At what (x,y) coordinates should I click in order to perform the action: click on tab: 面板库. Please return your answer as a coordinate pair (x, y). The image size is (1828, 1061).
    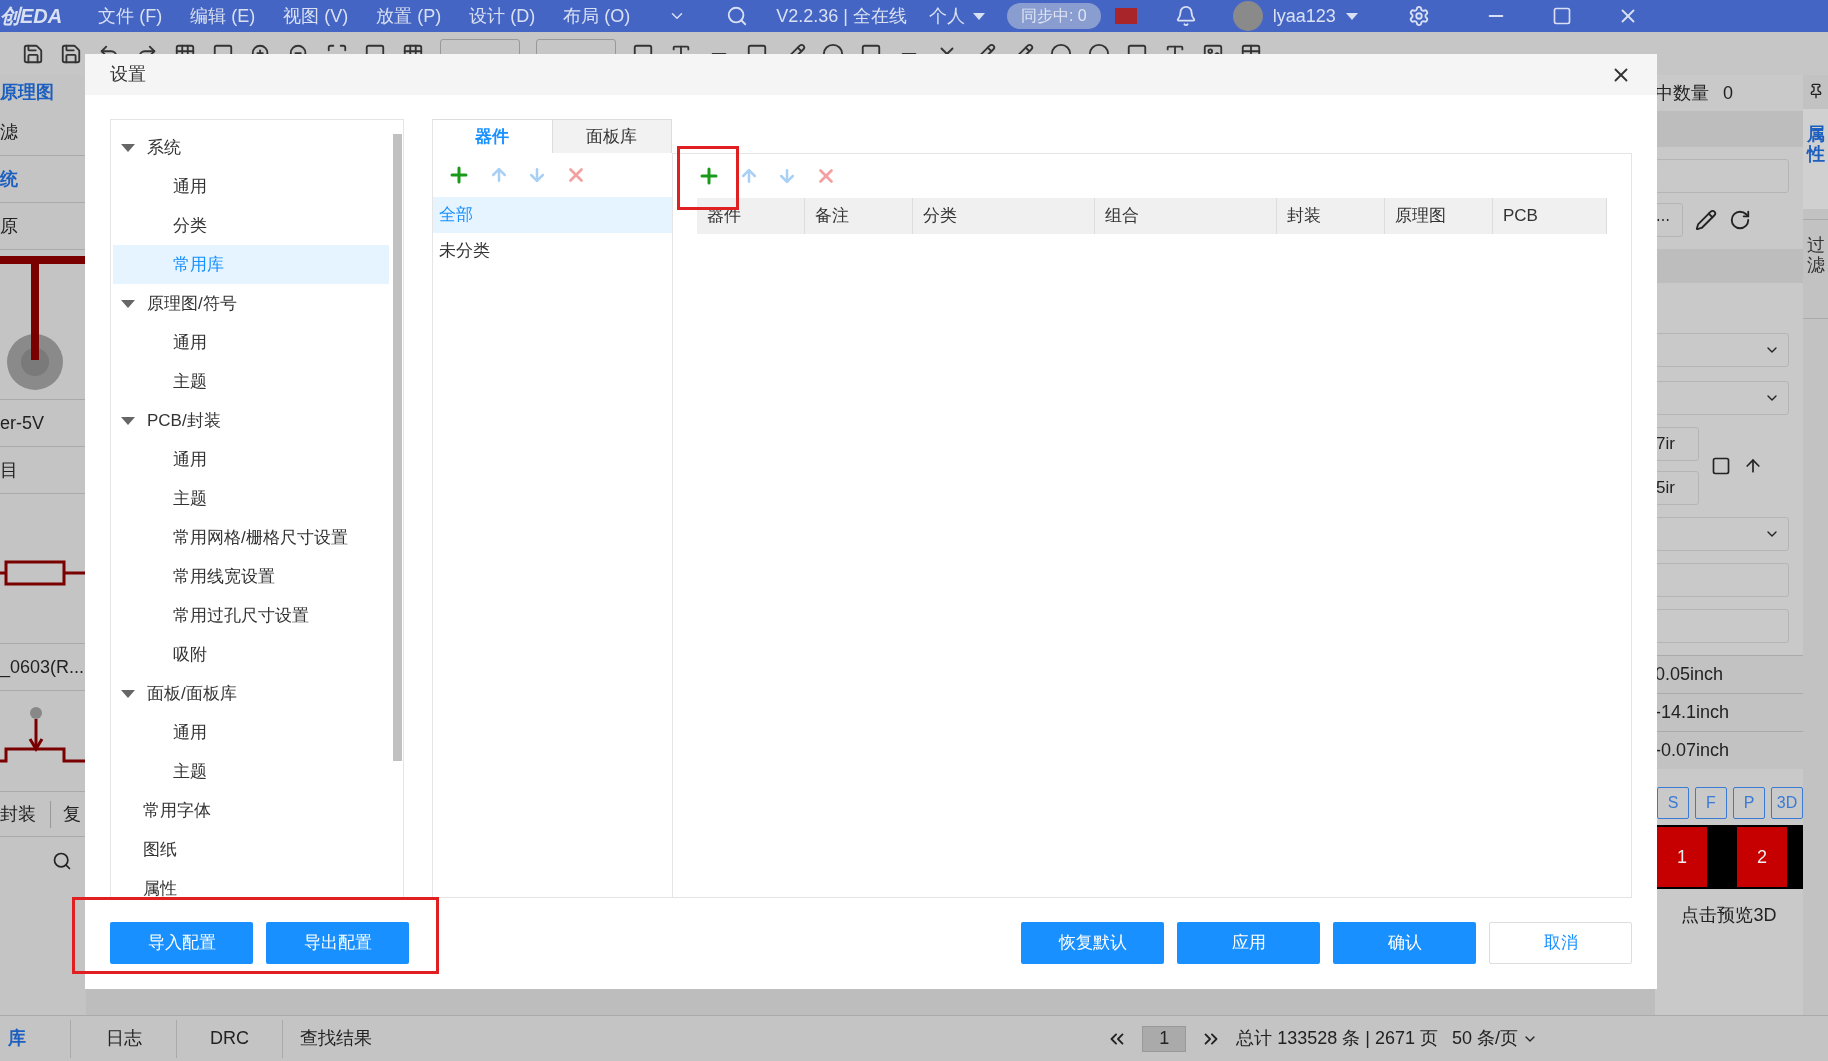
    Looking at the image, I should click on (612, 136).